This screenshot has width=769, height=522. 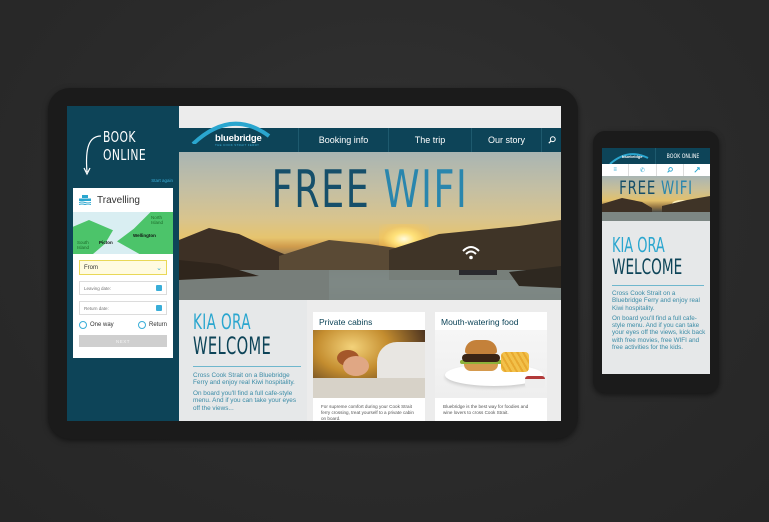 What do you see at coordinates (638, 188) in the screenshot?
I see `phone-hero-title-free: FREE` at bounding box center [638, 188].